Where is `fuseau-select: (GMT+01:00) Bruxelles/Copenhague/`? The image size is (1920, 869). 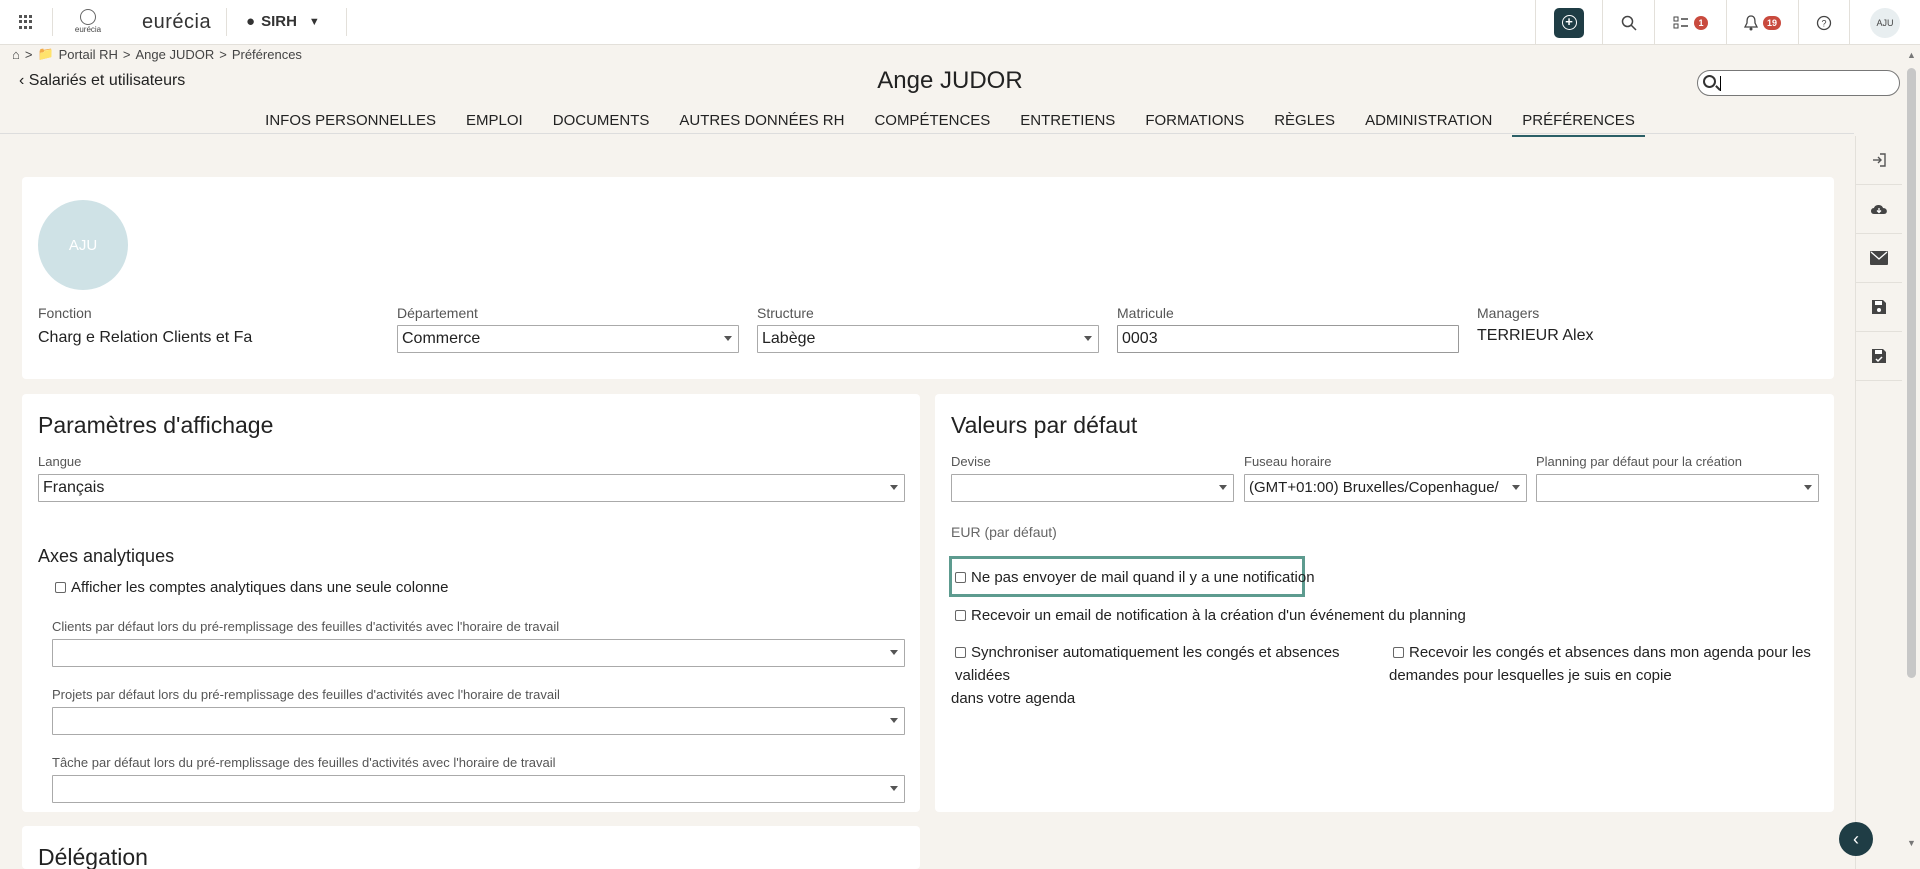
fuseau-select: (GMT+01:00) Bruxelles/Copenhague/ is located at coordinates (1385, 488).